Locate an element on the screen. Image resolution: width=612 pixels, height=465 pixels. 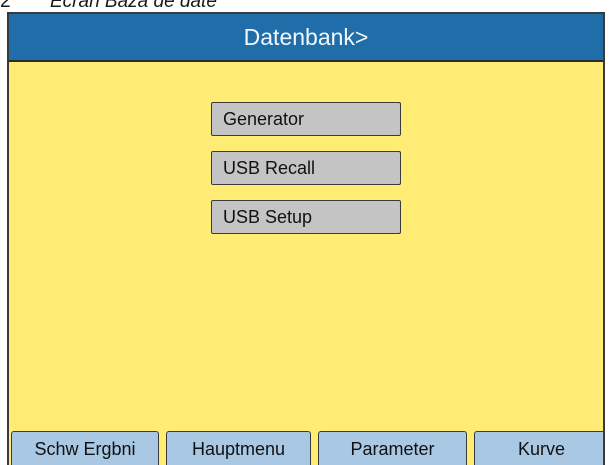
figure-caption: 2 Ecran Baza de date is located at coordinates (108, 6).